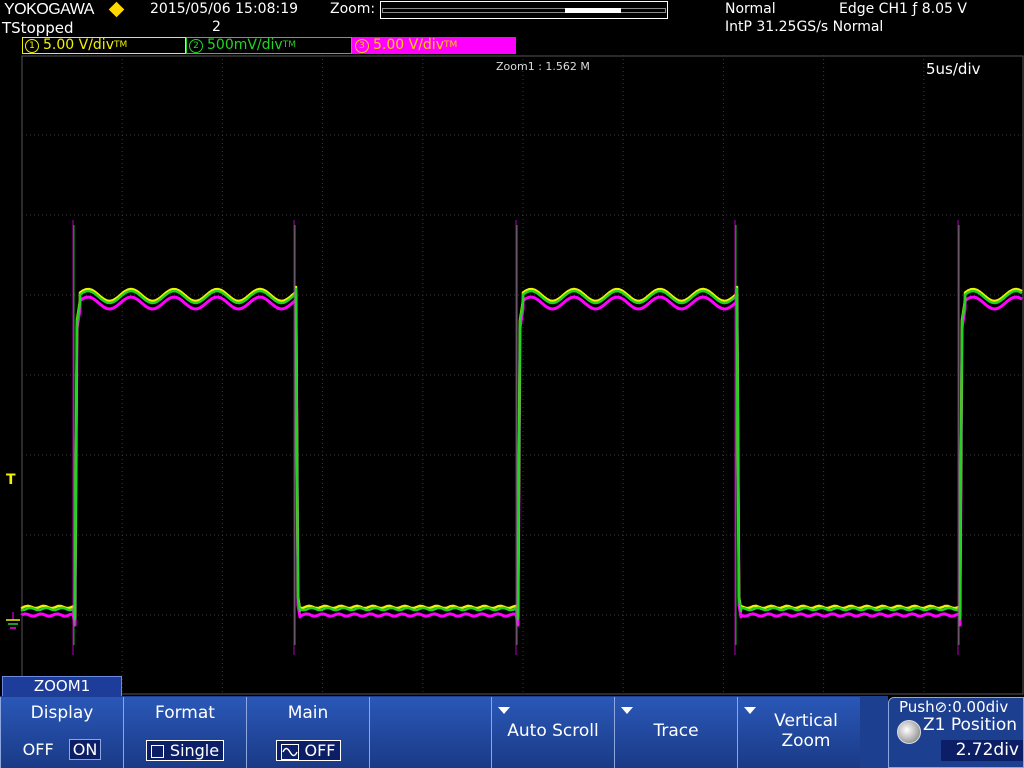 The height and width of the screenshot is (768, 1024). Describe the element at coordinates (289, 751) in the screenshot. I see `sine-wave-icon` at that location.